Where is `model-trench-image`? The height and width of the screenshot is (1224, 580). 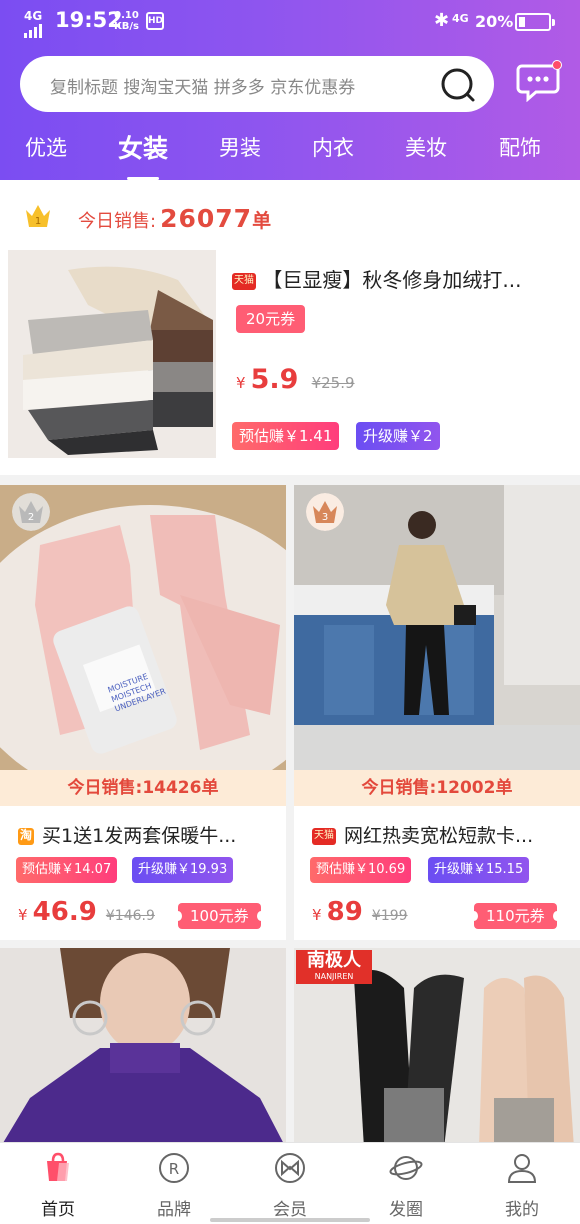
model-trench-image is located at coordinates (437, 627).